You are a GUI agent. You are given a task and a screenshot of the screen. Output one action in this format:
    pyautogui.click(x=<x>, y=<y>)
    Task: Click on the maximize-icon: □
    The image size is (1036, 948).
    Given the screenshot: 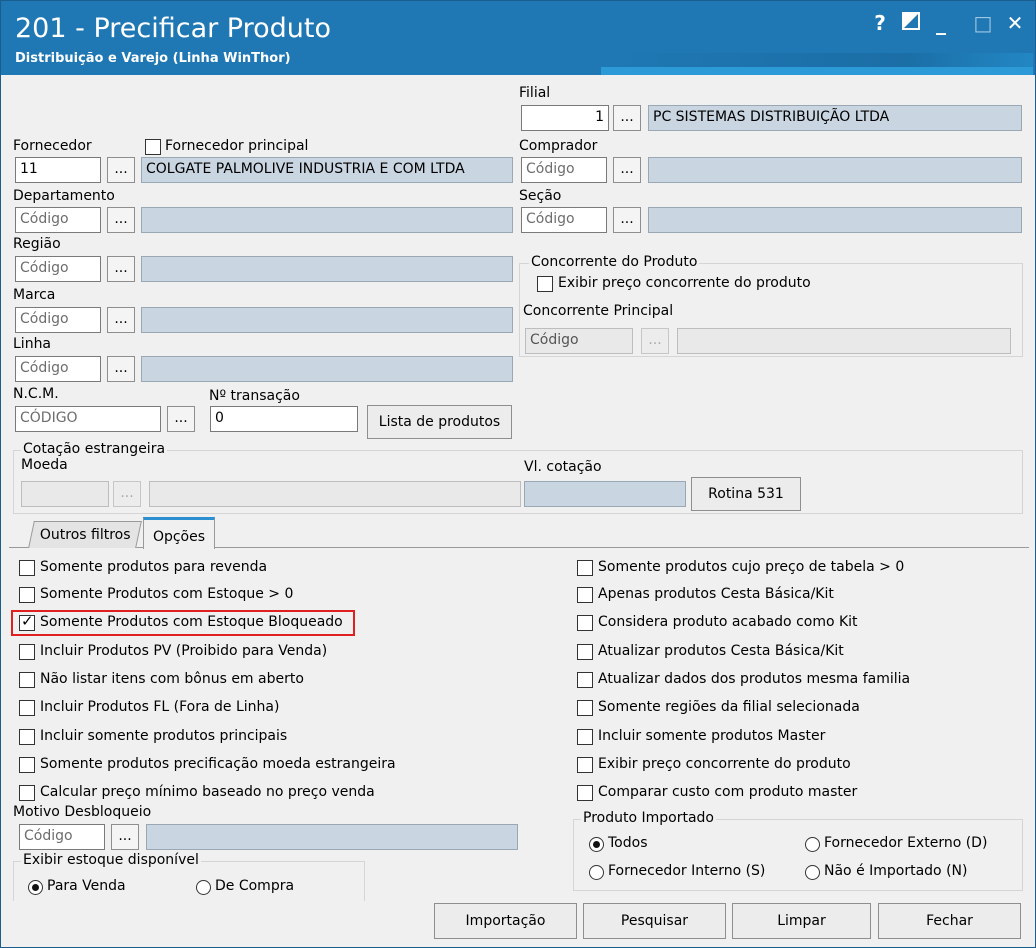 What is the action you would take?
    pyautogui.click(x=983, y=23)
    